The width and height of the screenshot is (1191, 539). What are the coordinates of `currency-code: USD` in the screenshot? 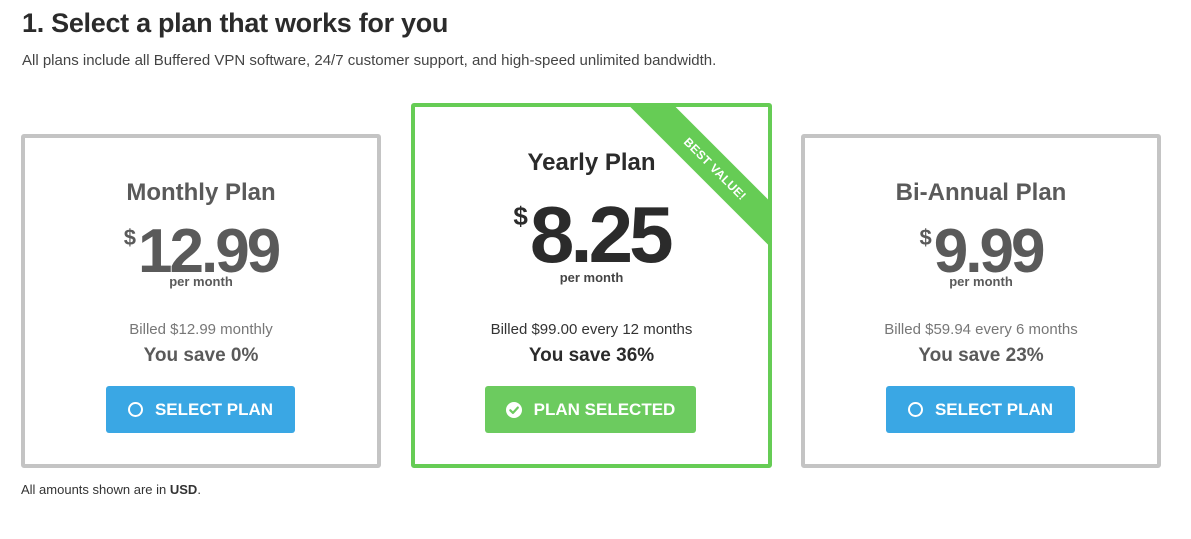 It's located at (183, 489).